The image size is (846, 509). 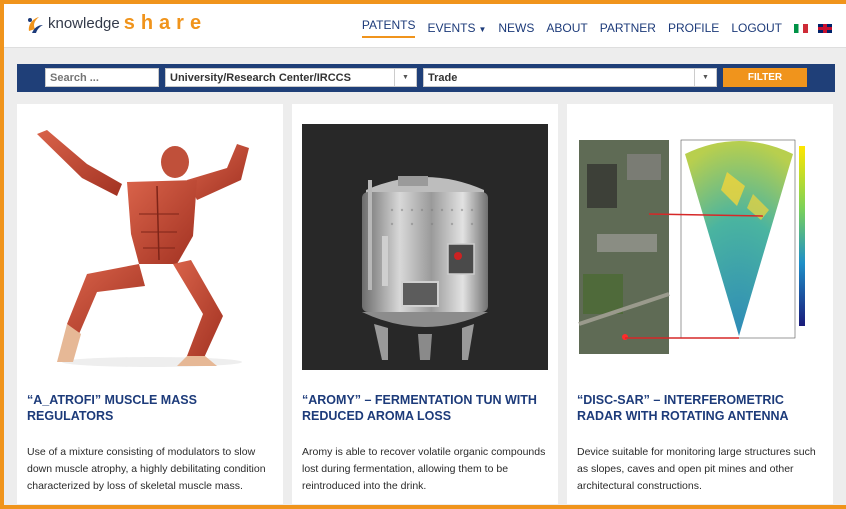 What do you see at coordinates (801, 28) in the screenshot?
I see `italian-flag-icon` at bounding box center [801, 28].